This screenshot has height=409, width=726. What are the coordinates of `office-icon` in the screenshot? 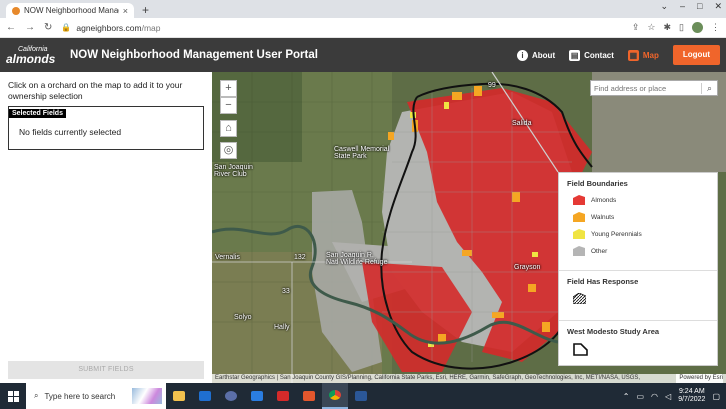 It's located at (309, 396).